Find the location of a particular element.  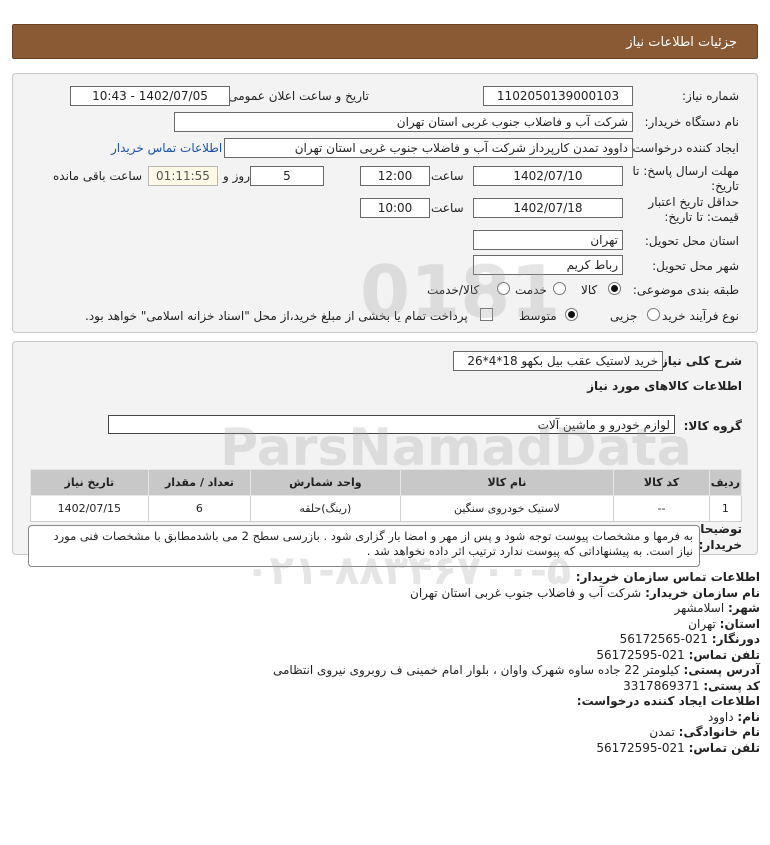

contact-city: شهر: اسلامشهر is located at coordinates (717, 608).